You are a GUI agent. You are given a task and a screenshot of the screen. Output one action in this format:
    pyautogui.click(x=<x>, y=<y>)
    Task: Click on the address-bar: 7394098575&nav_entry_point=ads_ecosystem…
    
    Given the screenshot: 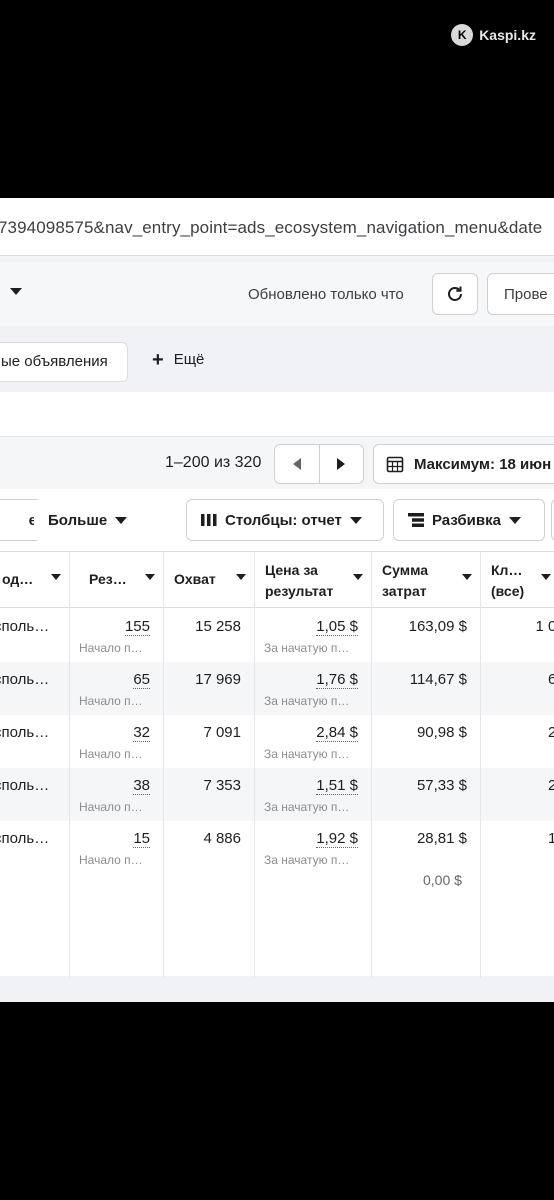 What is the action you would take?
    pyautogui.click(x=277, y=227)
    